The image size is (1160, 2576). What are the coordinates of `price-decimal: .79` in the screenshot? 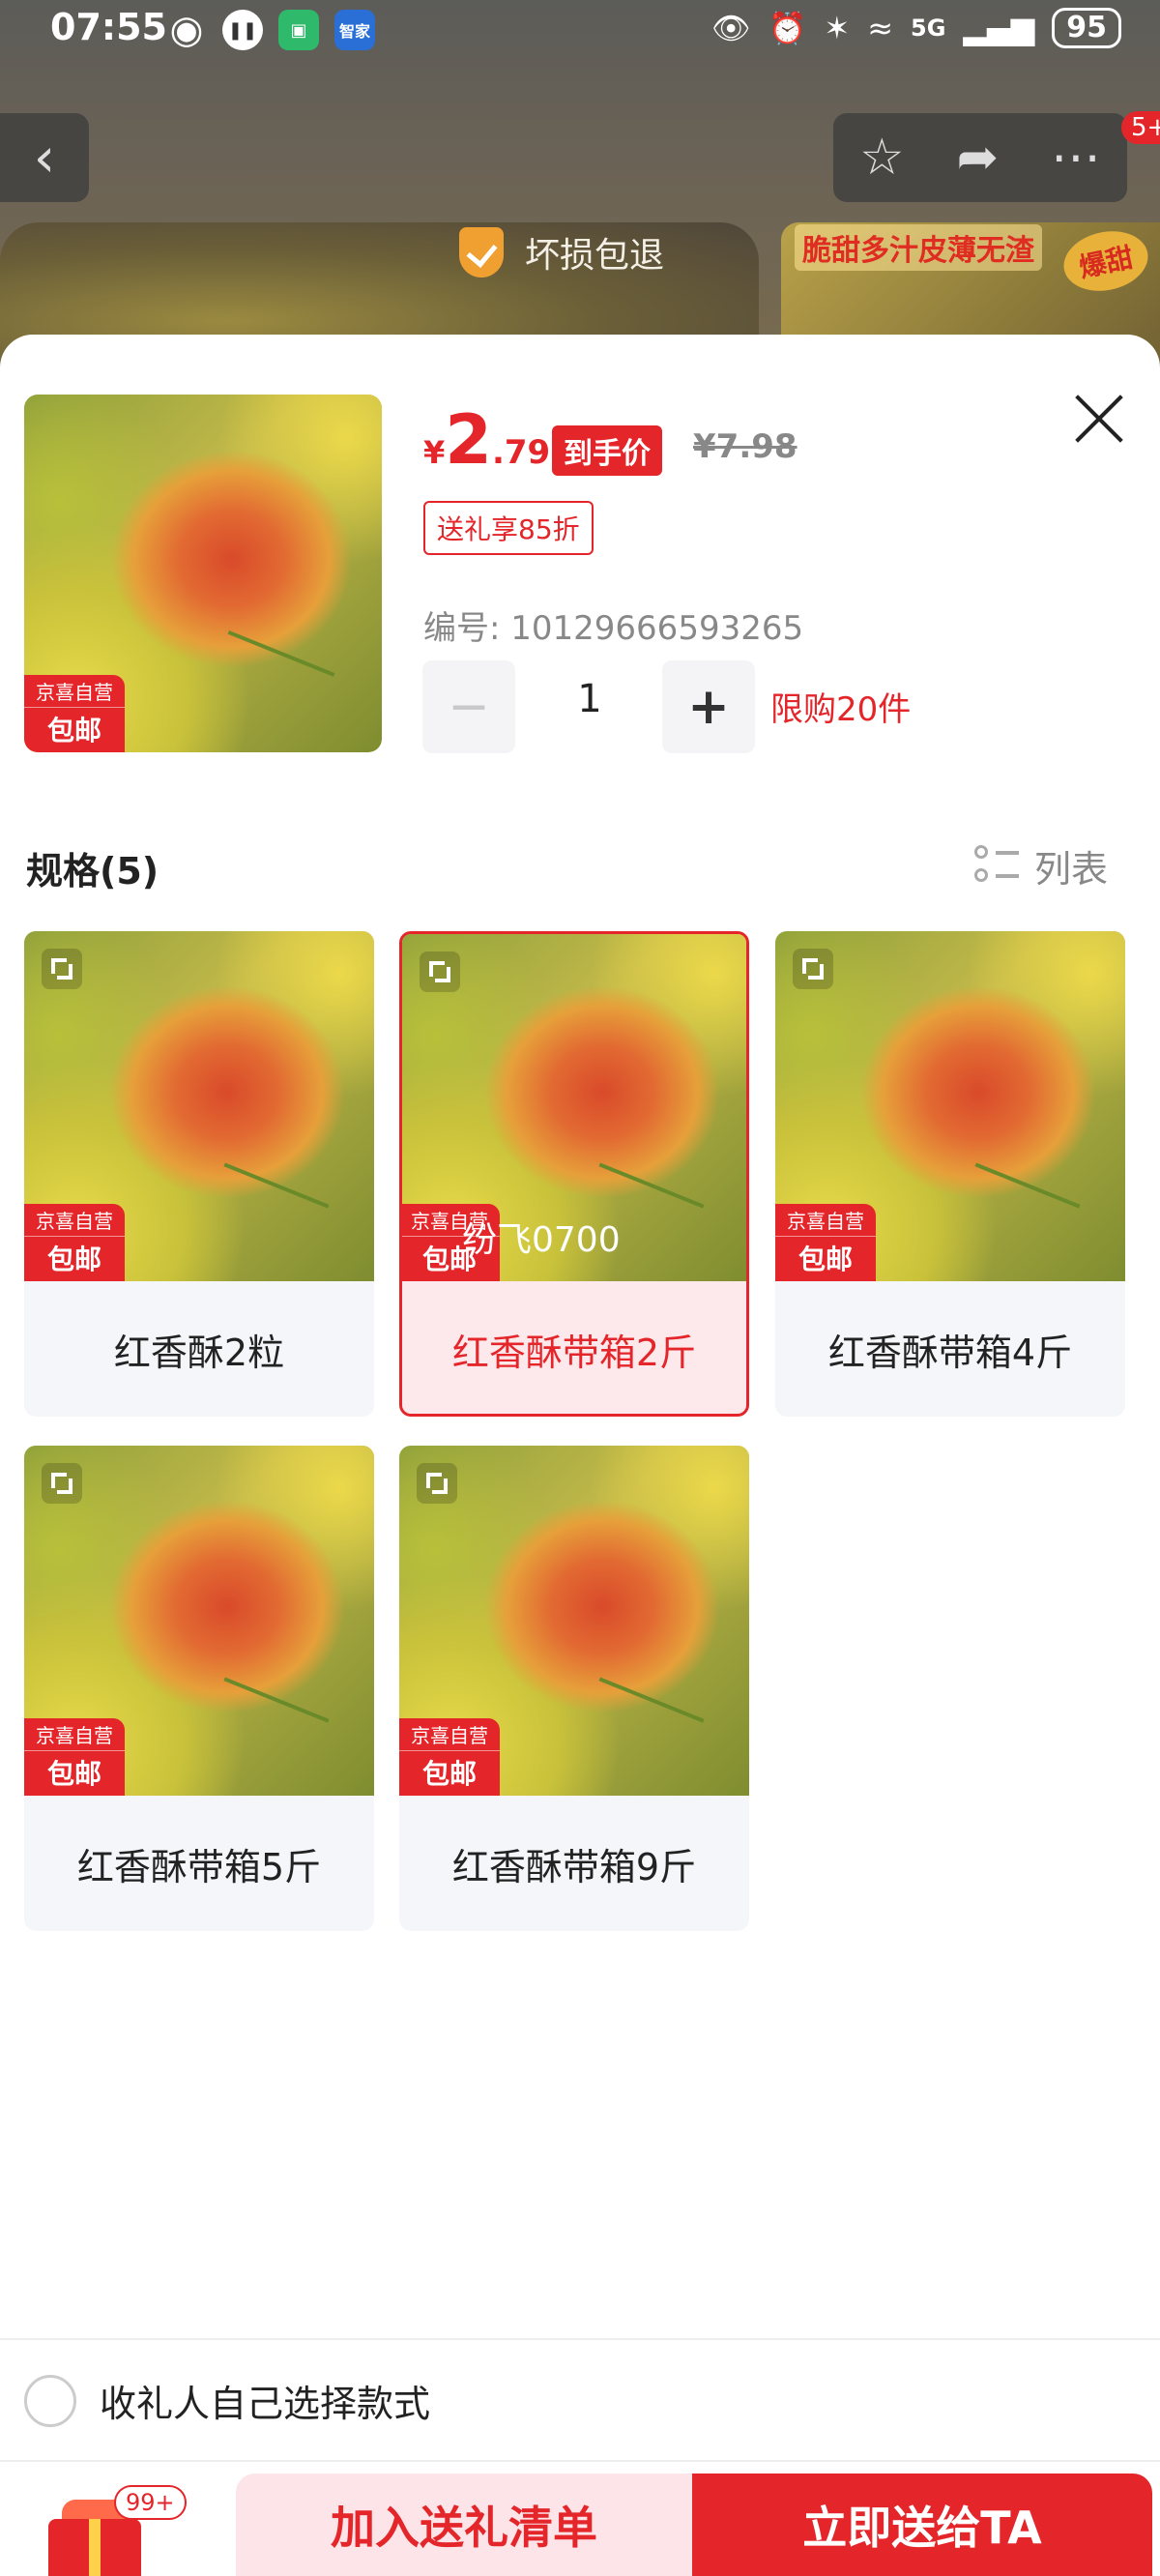 It's located at (521, 452).